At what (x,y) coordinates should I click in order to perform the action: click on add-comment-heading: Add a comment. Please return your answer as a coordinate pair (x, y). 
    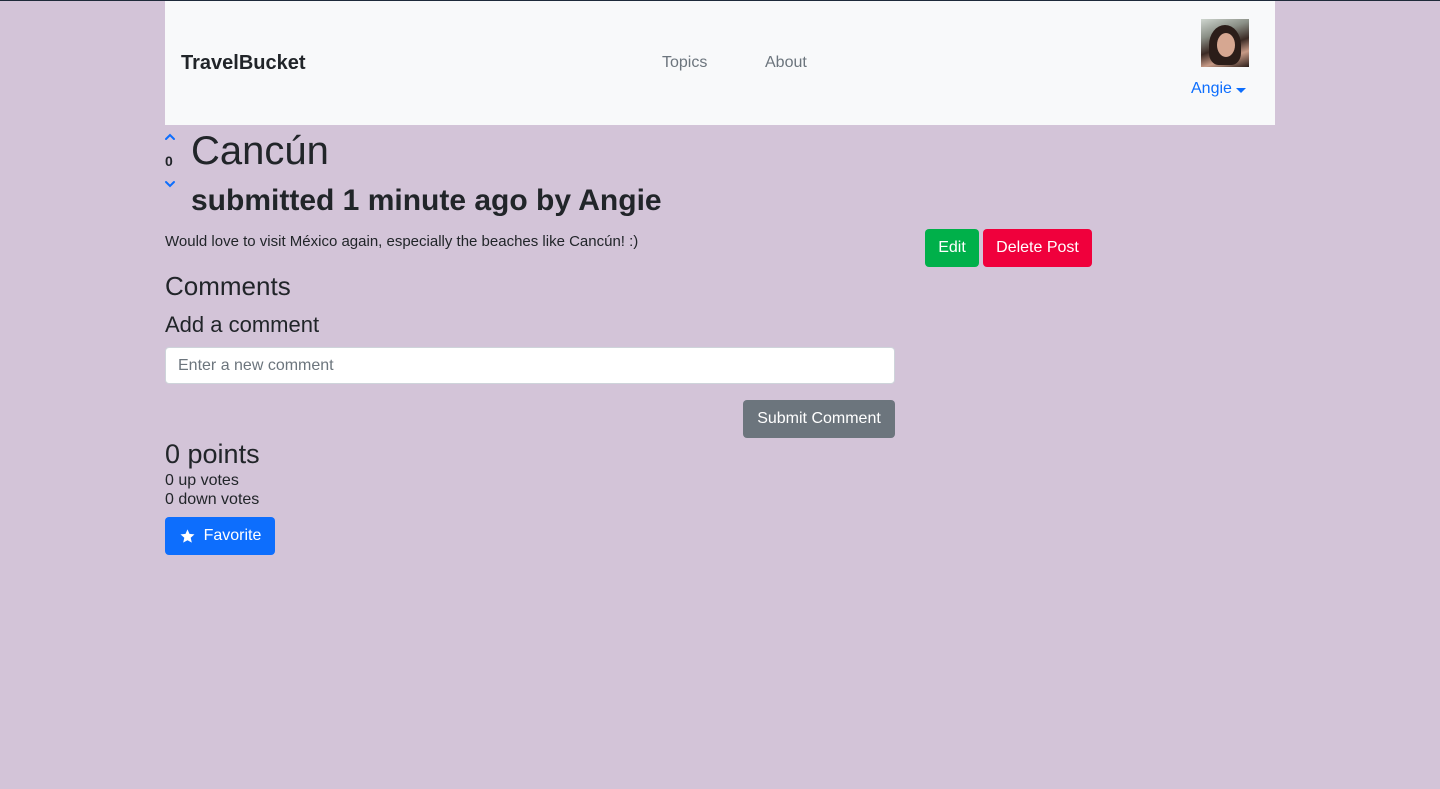
    Looking at the image, I should click on (242, 324).